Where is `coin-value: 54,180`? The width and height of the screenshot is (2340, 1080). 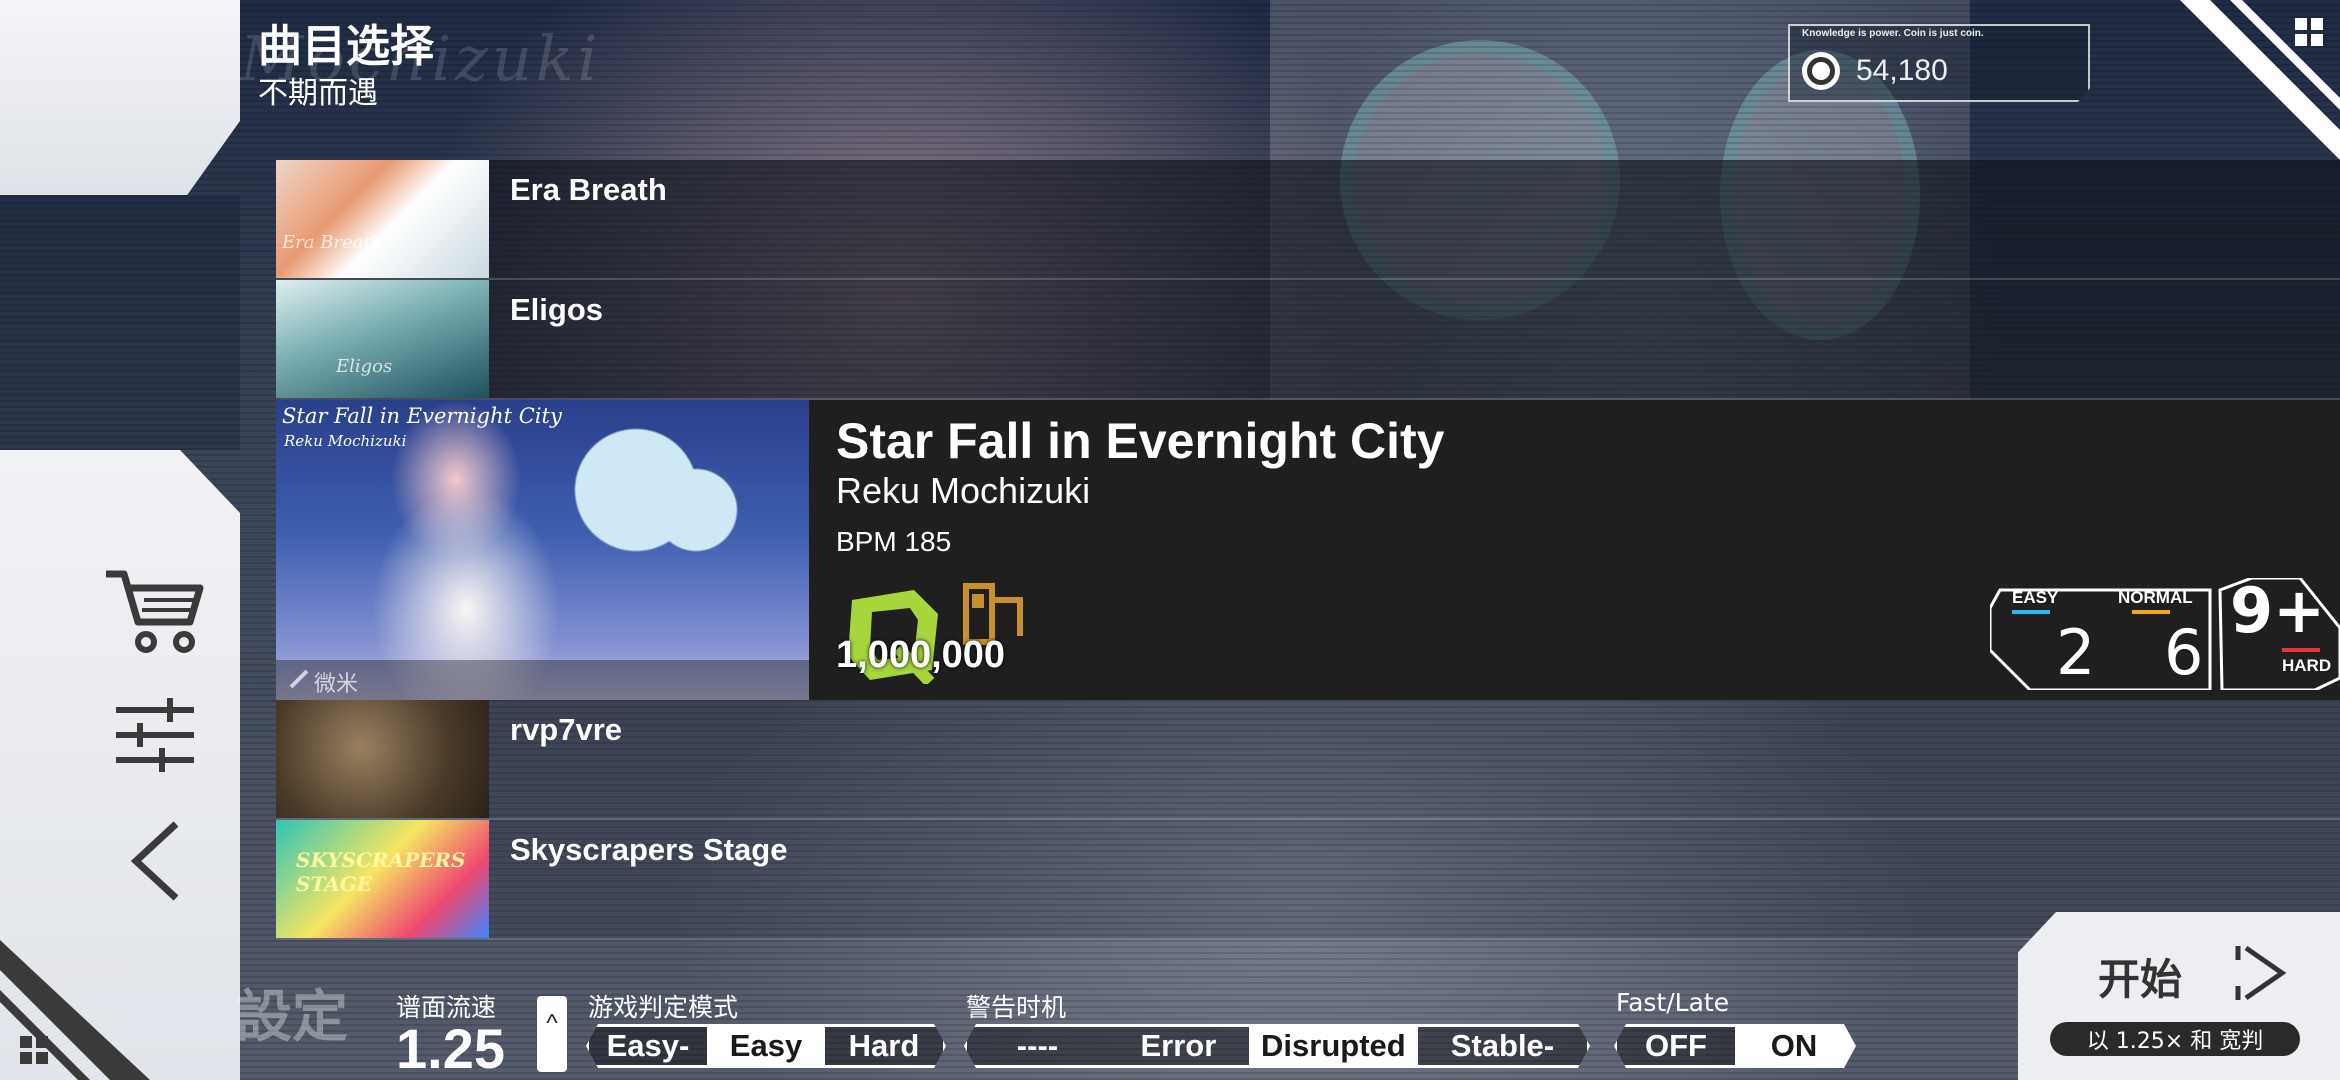 coin-value: 54,180 is located at coordinates (1902, 70).